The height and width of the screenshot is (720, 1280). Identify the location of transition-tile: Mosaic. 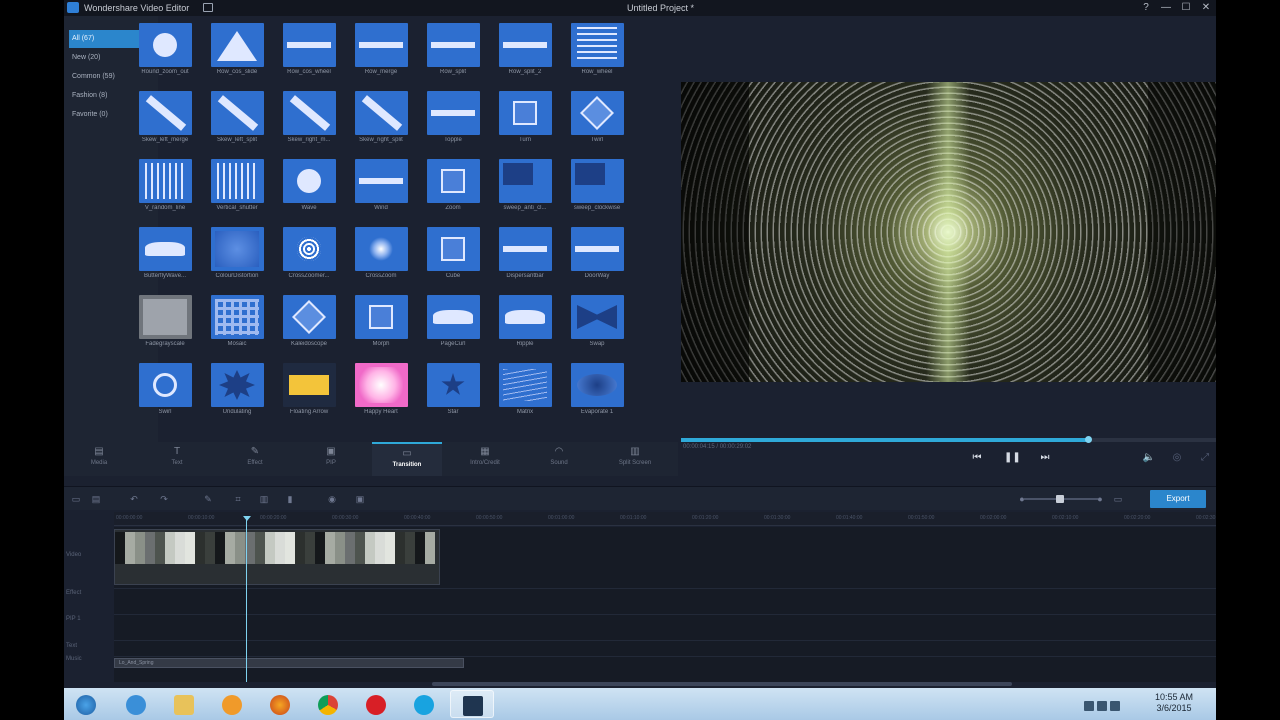
(237, 325).